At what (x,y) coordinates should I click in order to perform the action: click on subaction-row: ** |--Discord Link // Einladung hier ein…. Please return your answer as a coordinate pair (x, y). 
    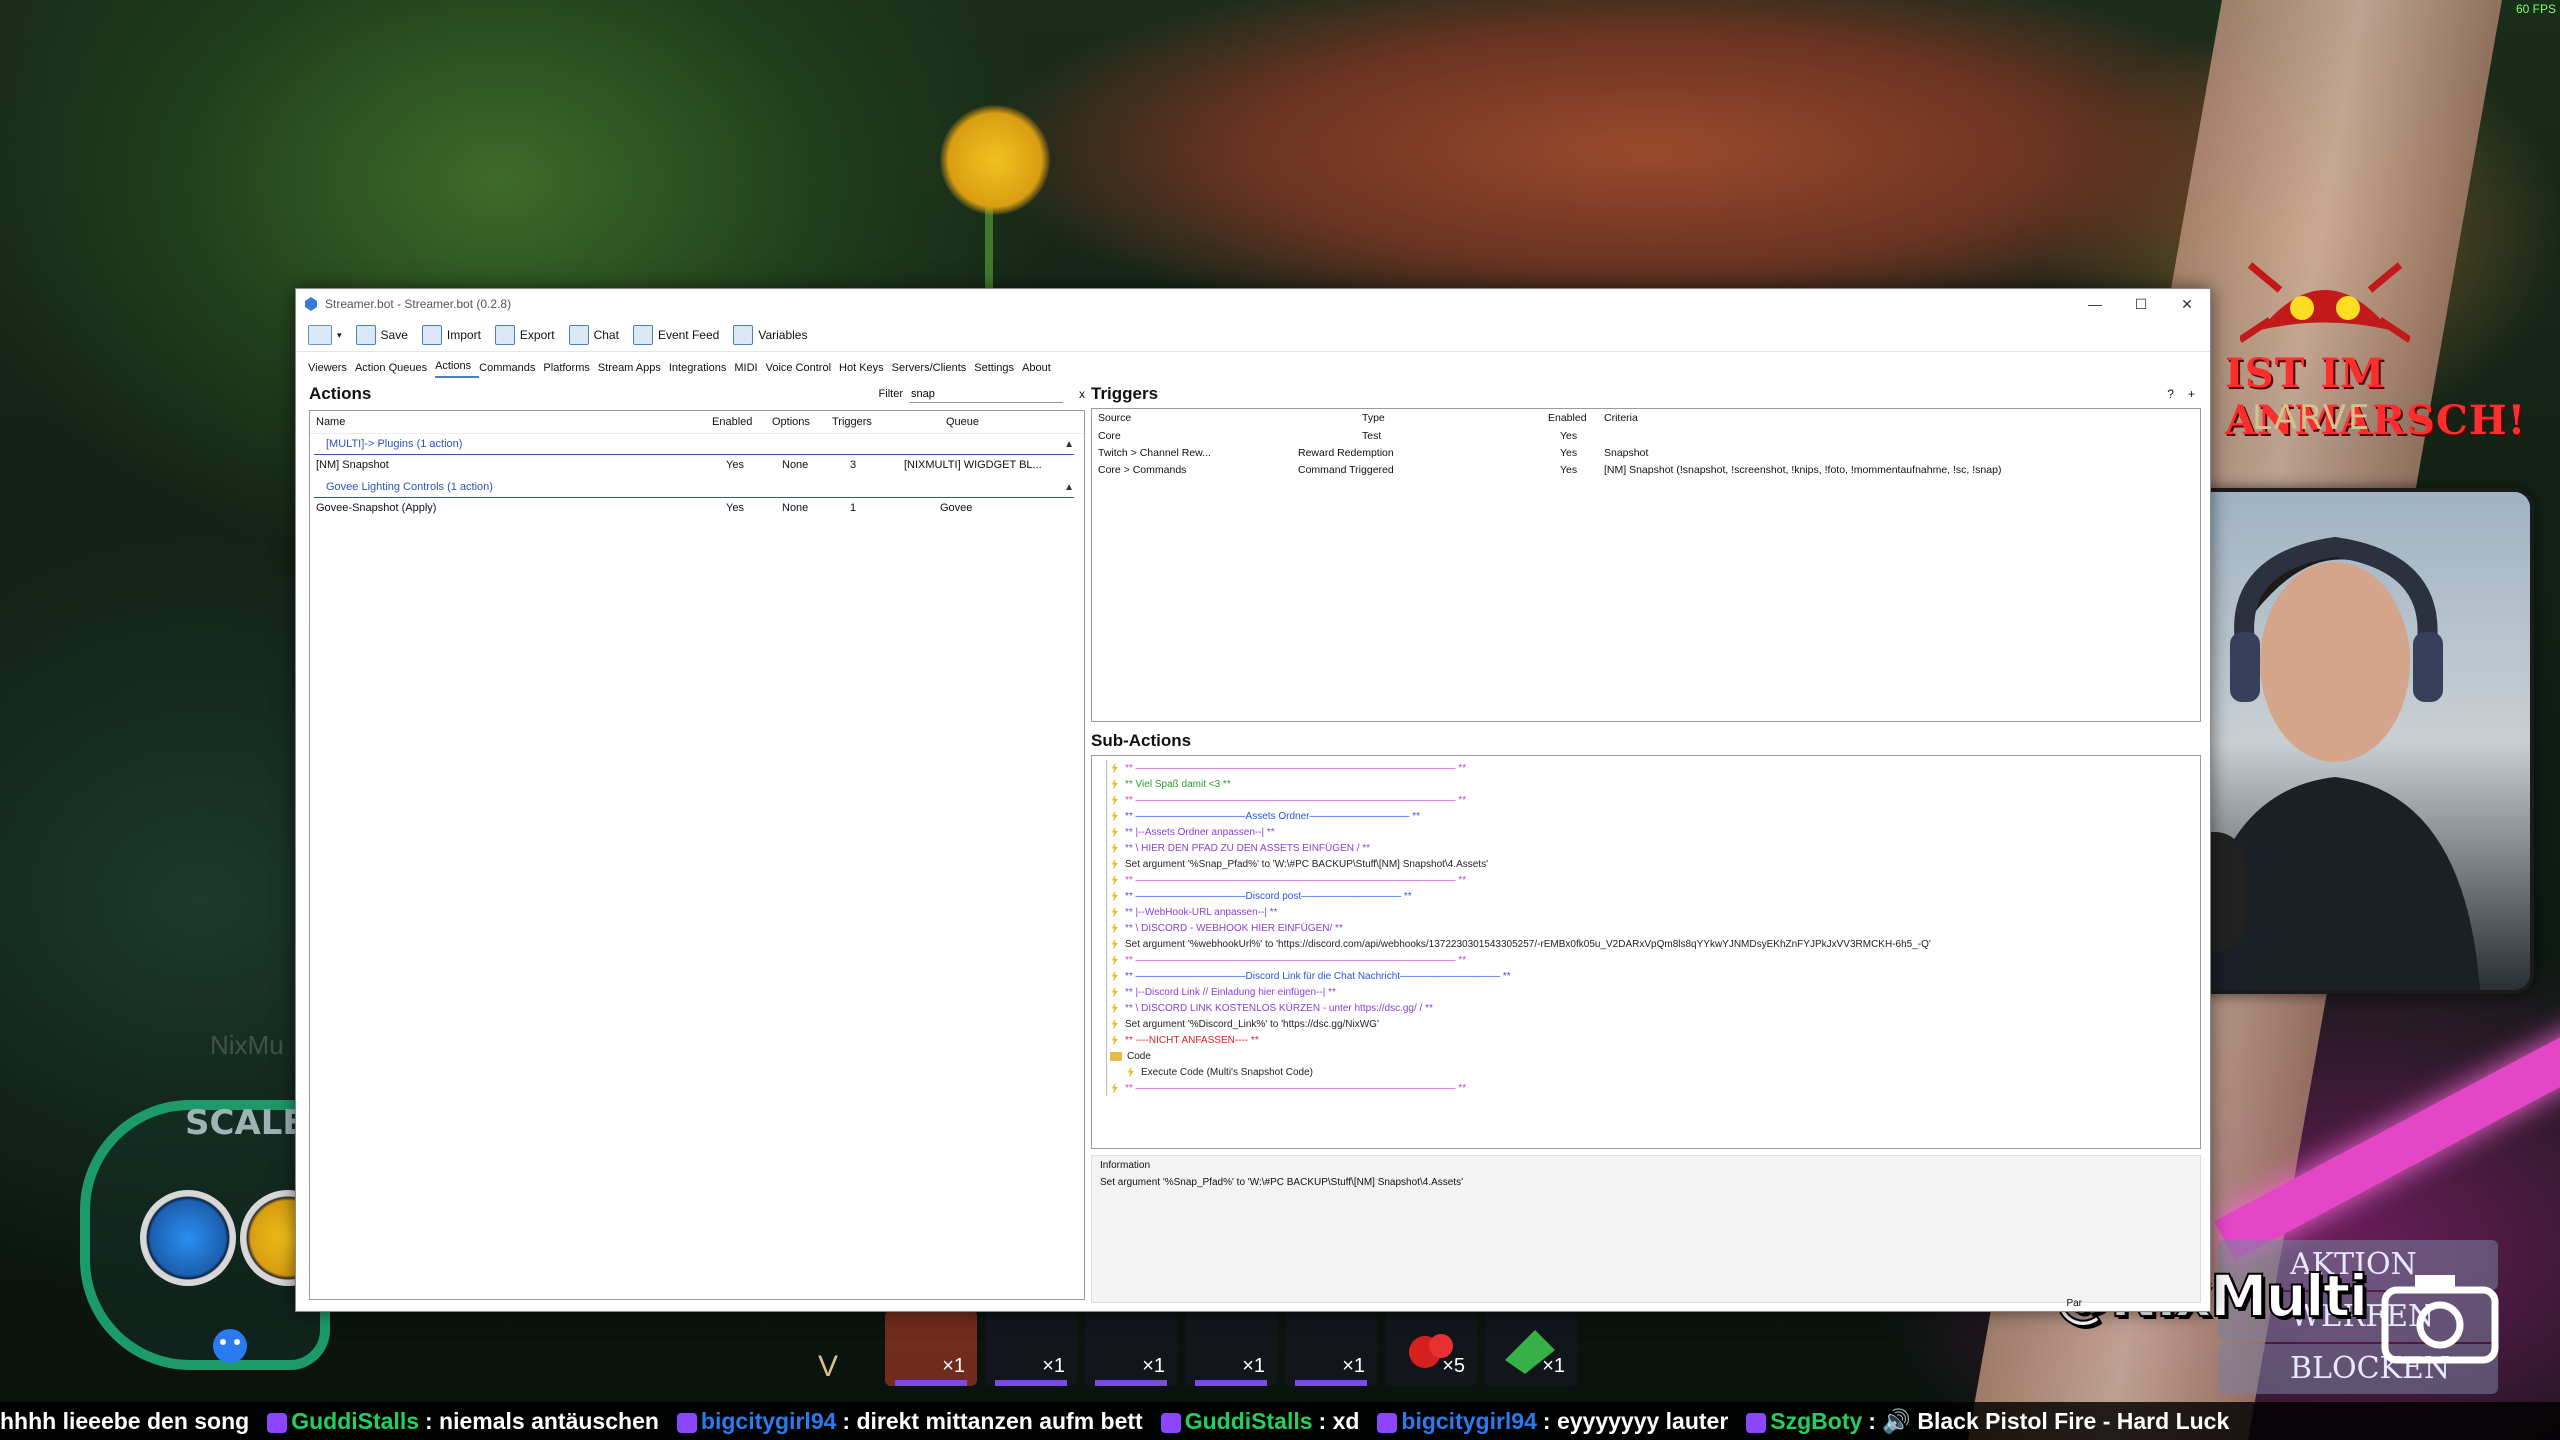
    Looking at the image, I should click on (1646, 992).